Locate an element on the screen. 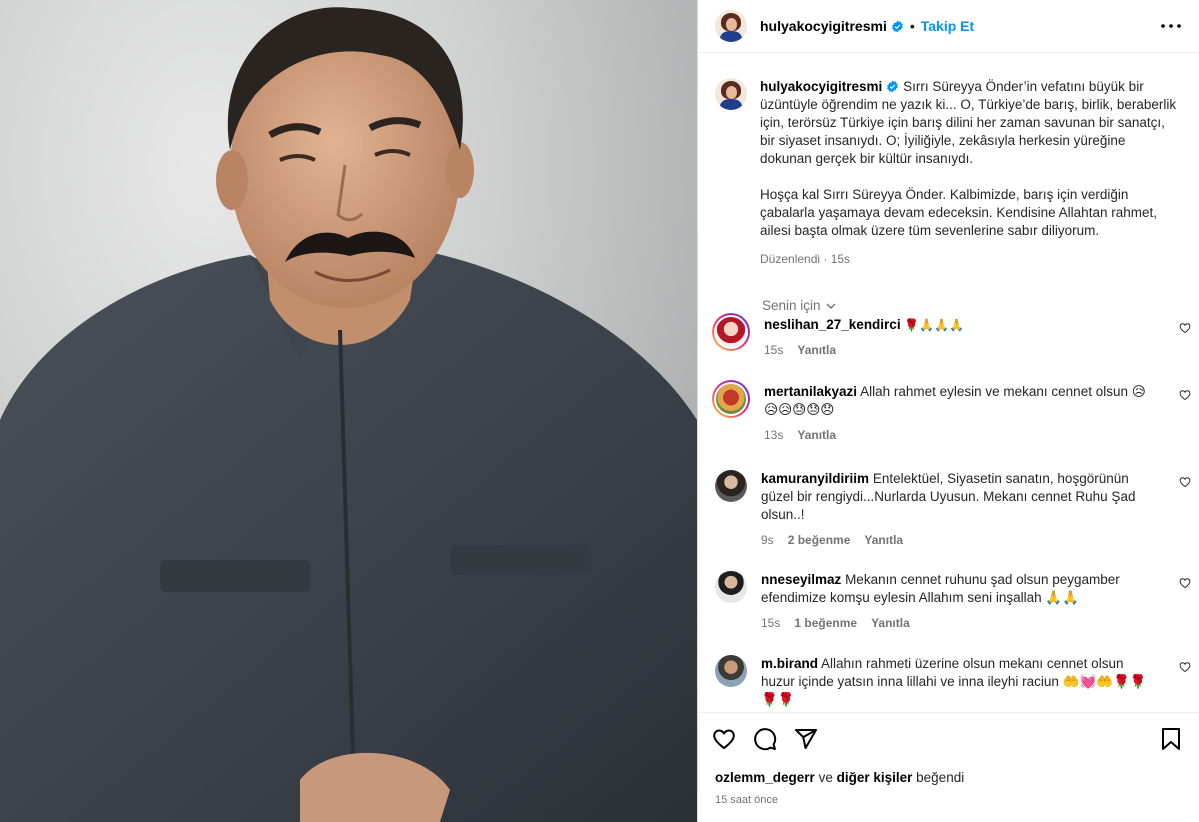  author-avatar is located at coordinates (731, 26).